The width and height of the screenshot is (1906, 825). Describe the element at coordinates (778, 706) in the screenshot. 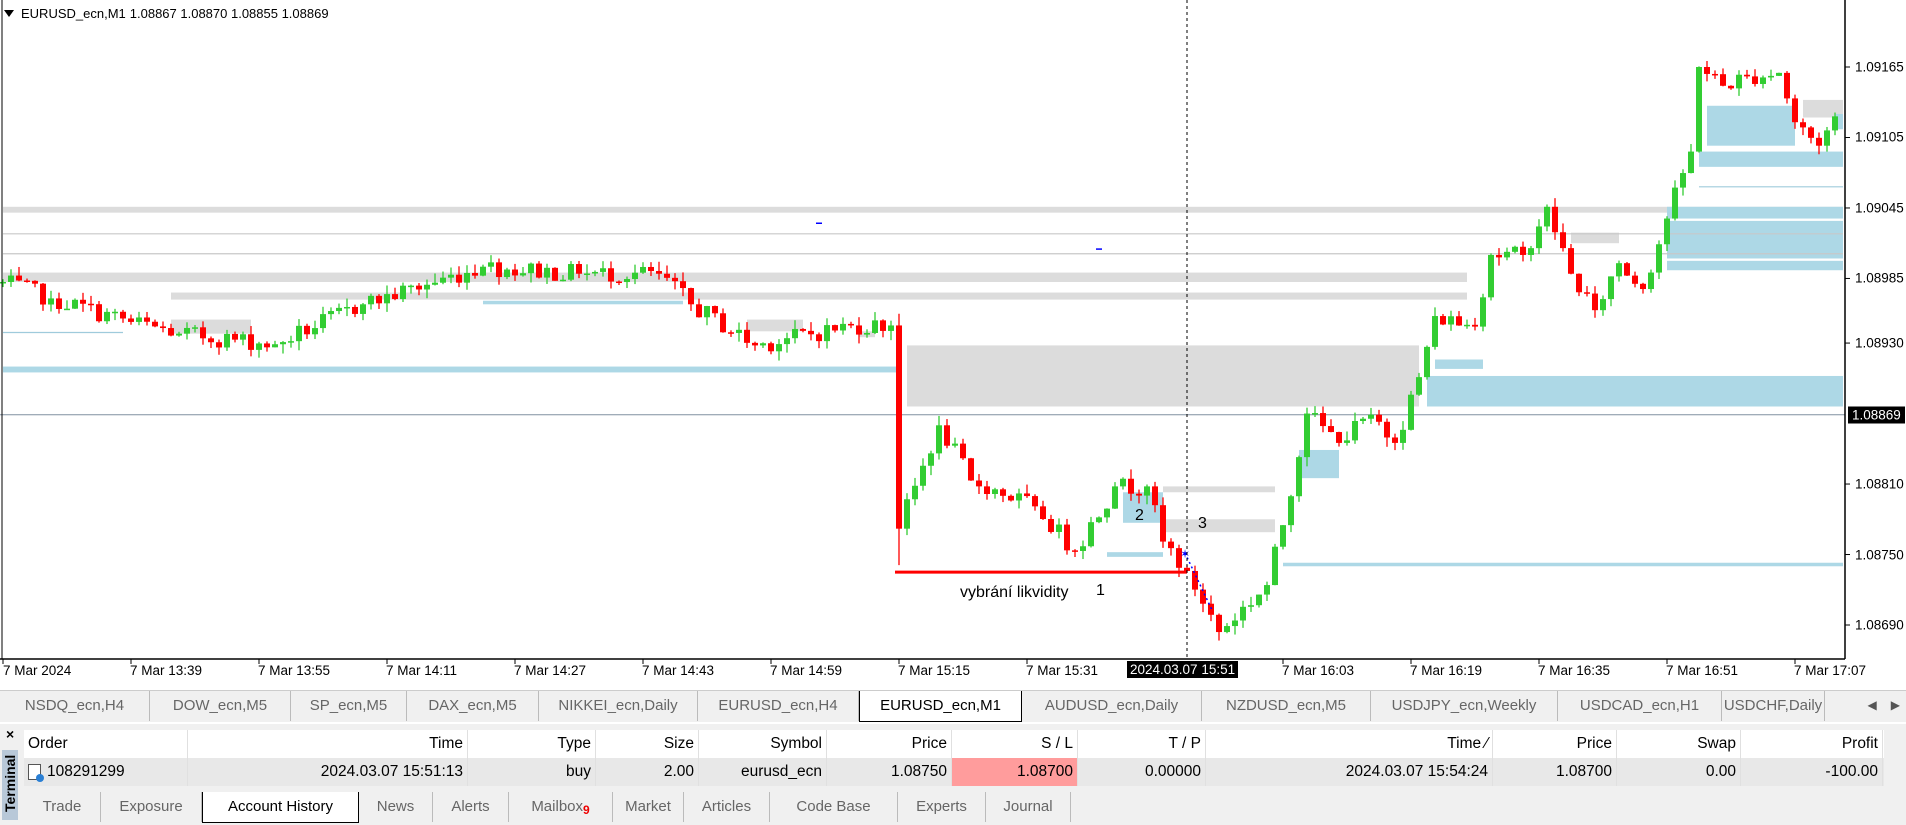

I see `chart-tab: EURUSD_ecn,H4` at that location.